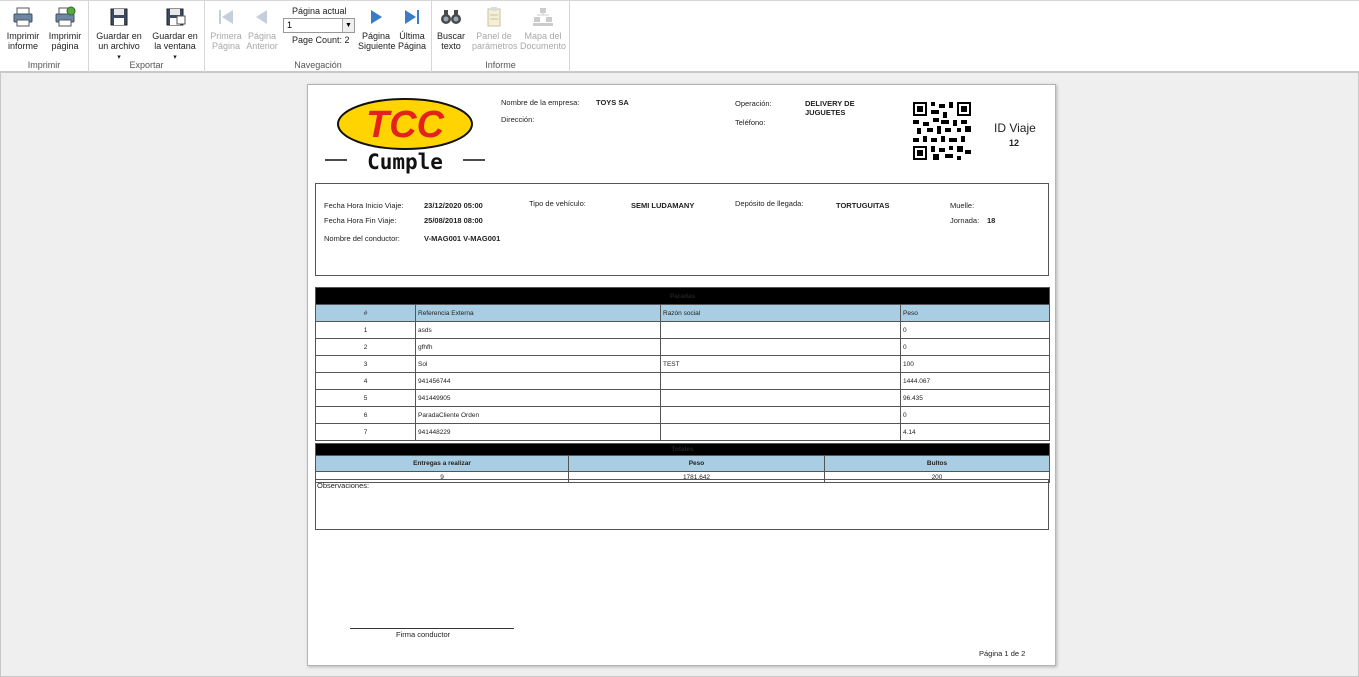  What do you see at coordinates (538, 364) in the screenshot?
I see `row-referencia: Sol` at bounding box center [538, 364].